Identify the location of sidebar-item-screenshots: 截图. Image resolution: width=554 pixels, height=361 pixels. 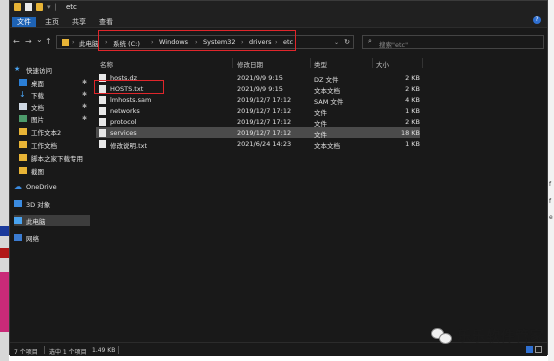
(52, 170).